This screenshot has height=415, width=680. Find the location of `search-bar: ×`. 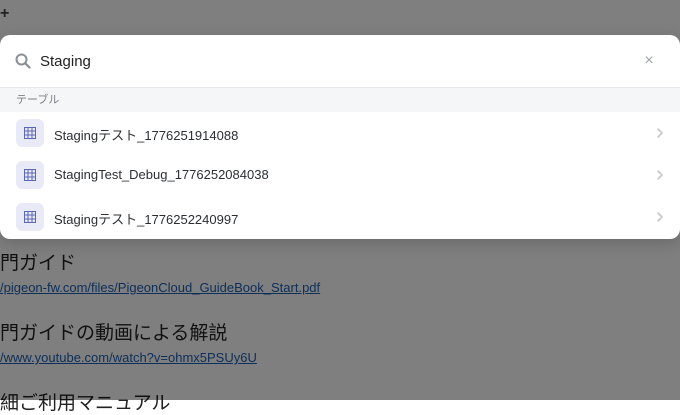

search-bar: × is located at coordinates (340, 61).